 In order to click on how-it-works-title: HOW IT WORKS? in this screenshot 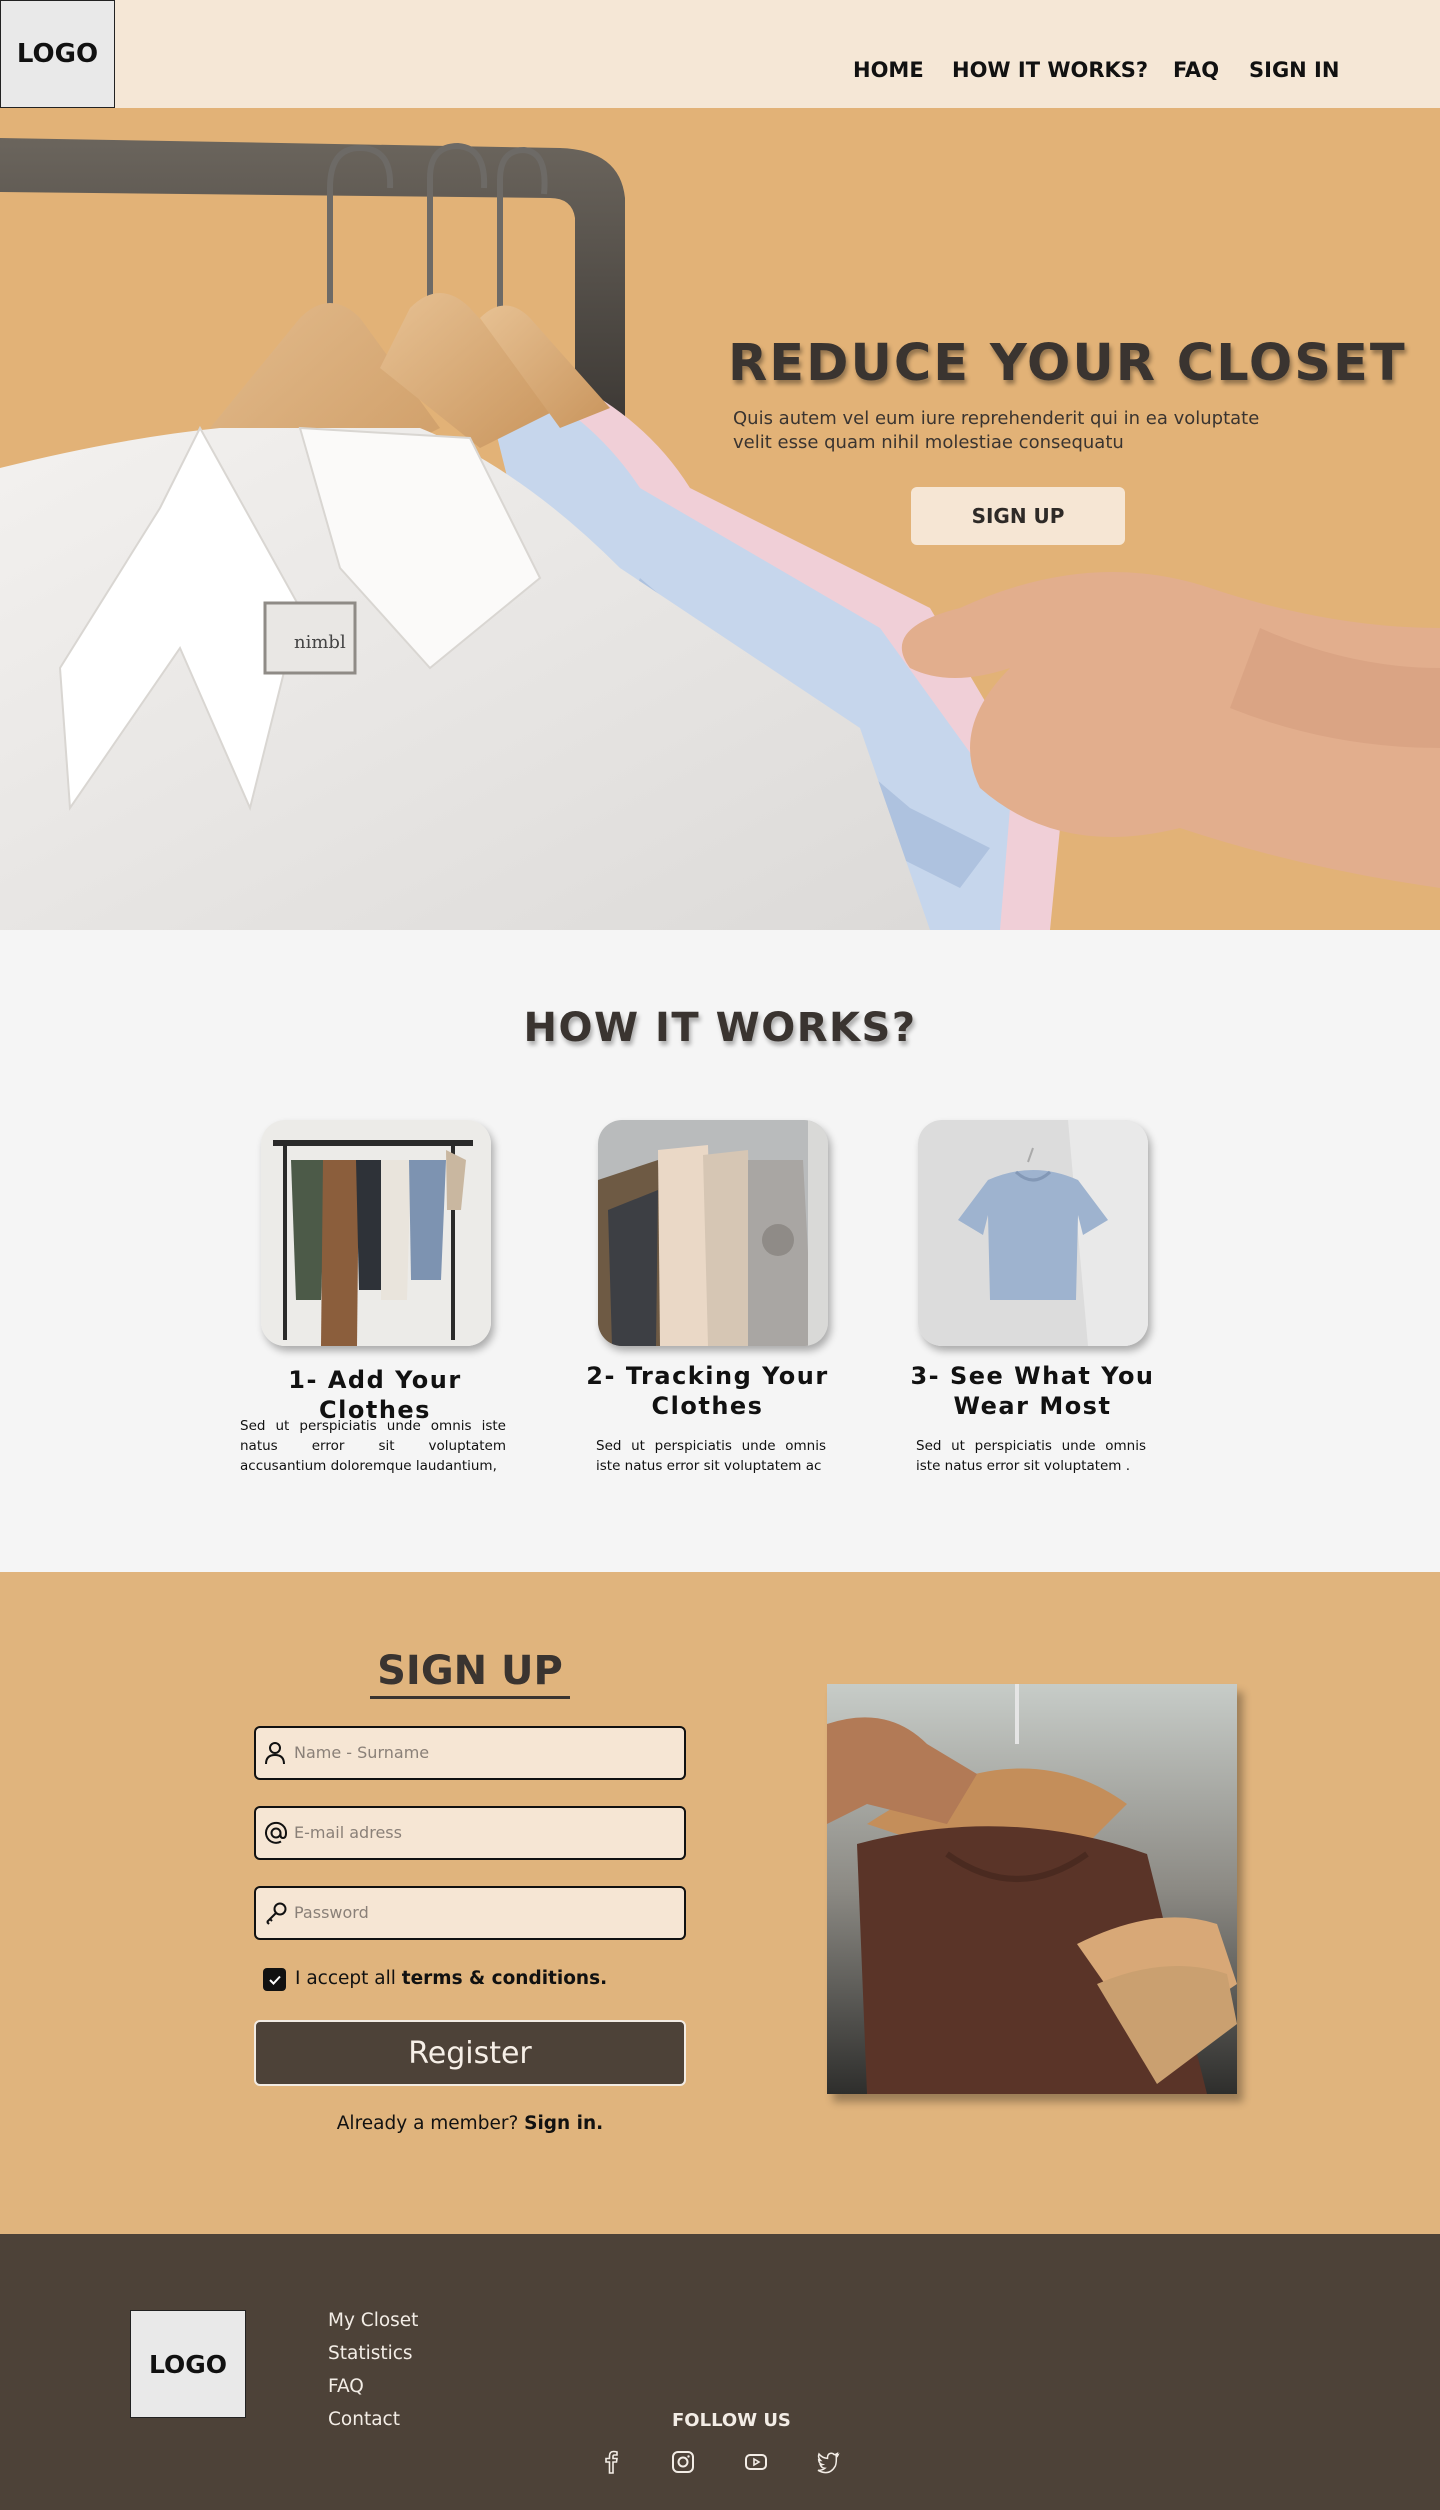, I will do `click(720, 1028)`.